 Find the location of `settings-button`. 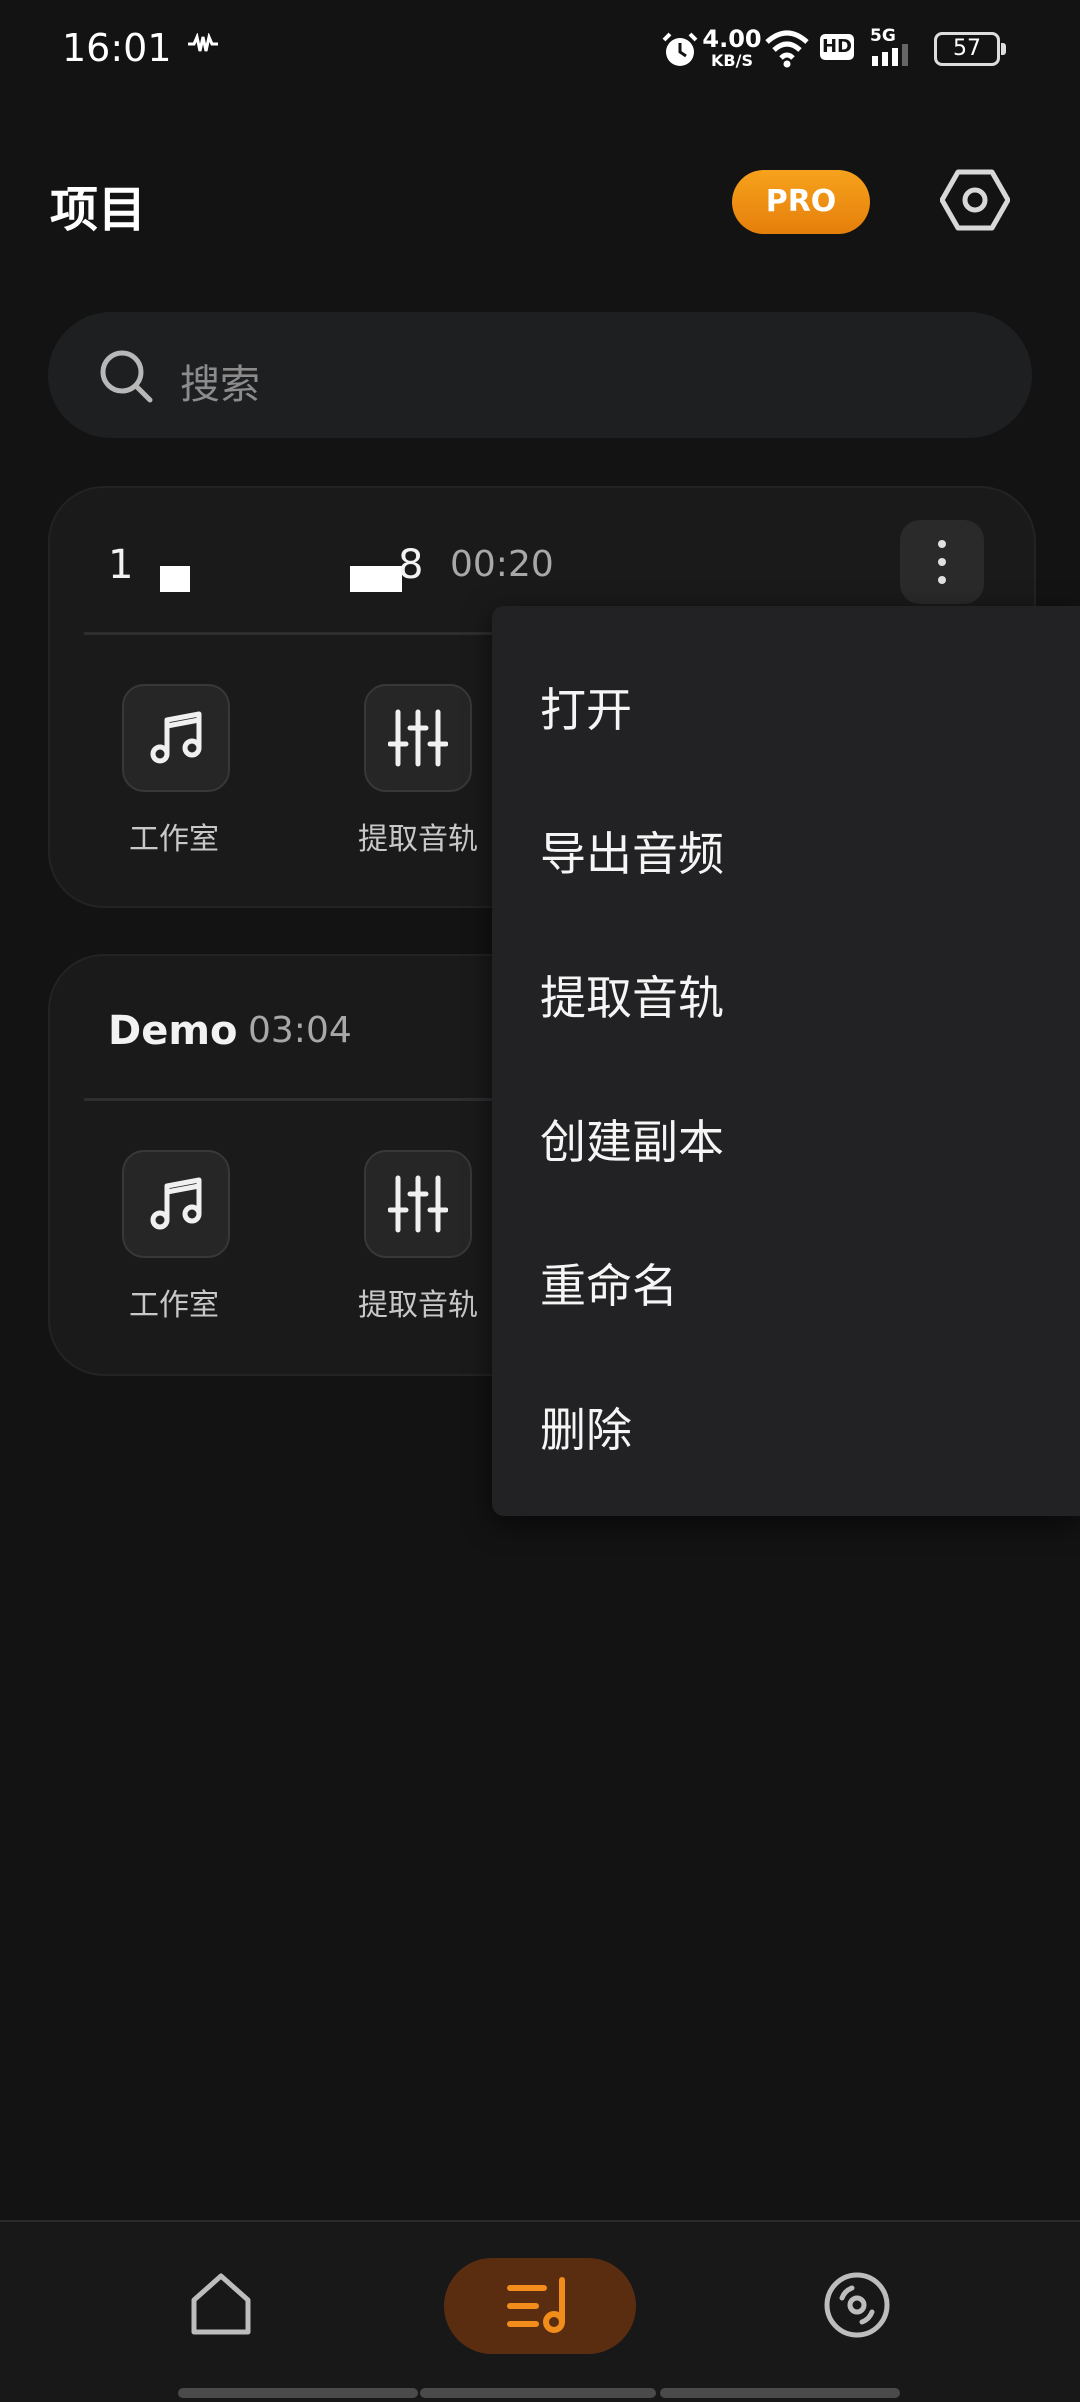

settings-button is located at coordinates (975, 202).